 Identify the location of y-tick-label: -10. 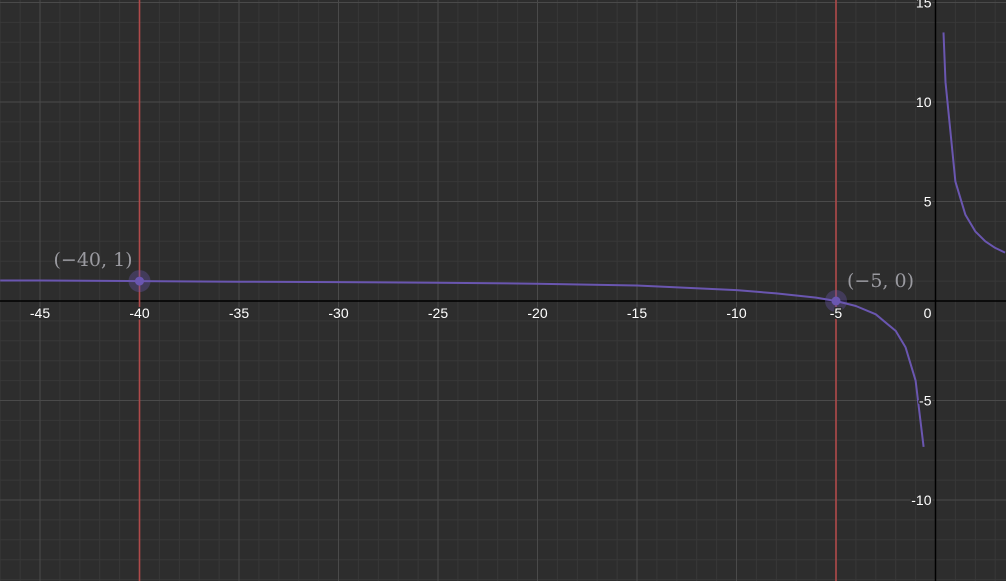
(921, 500).